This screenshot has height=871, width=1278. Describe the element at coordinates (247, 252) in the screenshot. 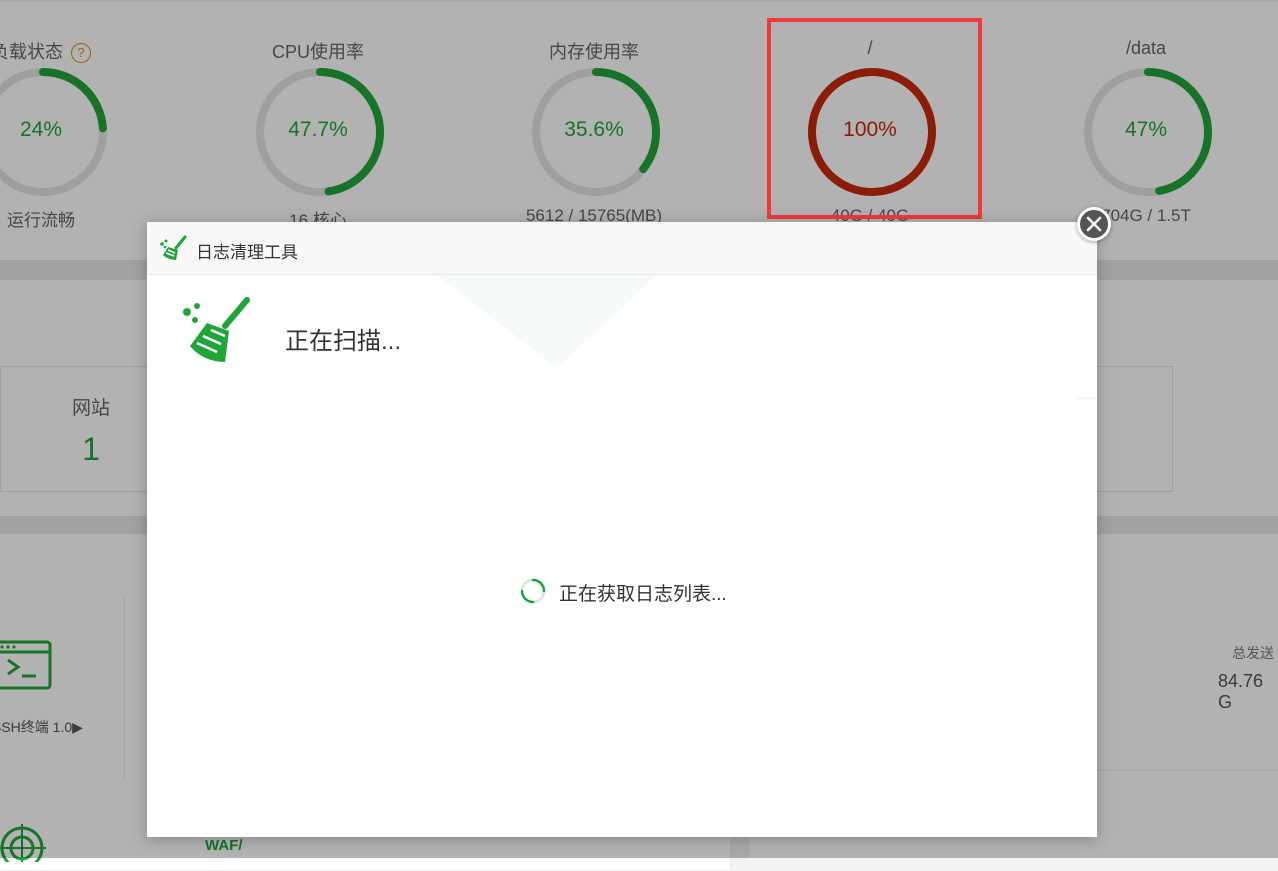

I see `dialog-title: 日志清理工具` at that location.